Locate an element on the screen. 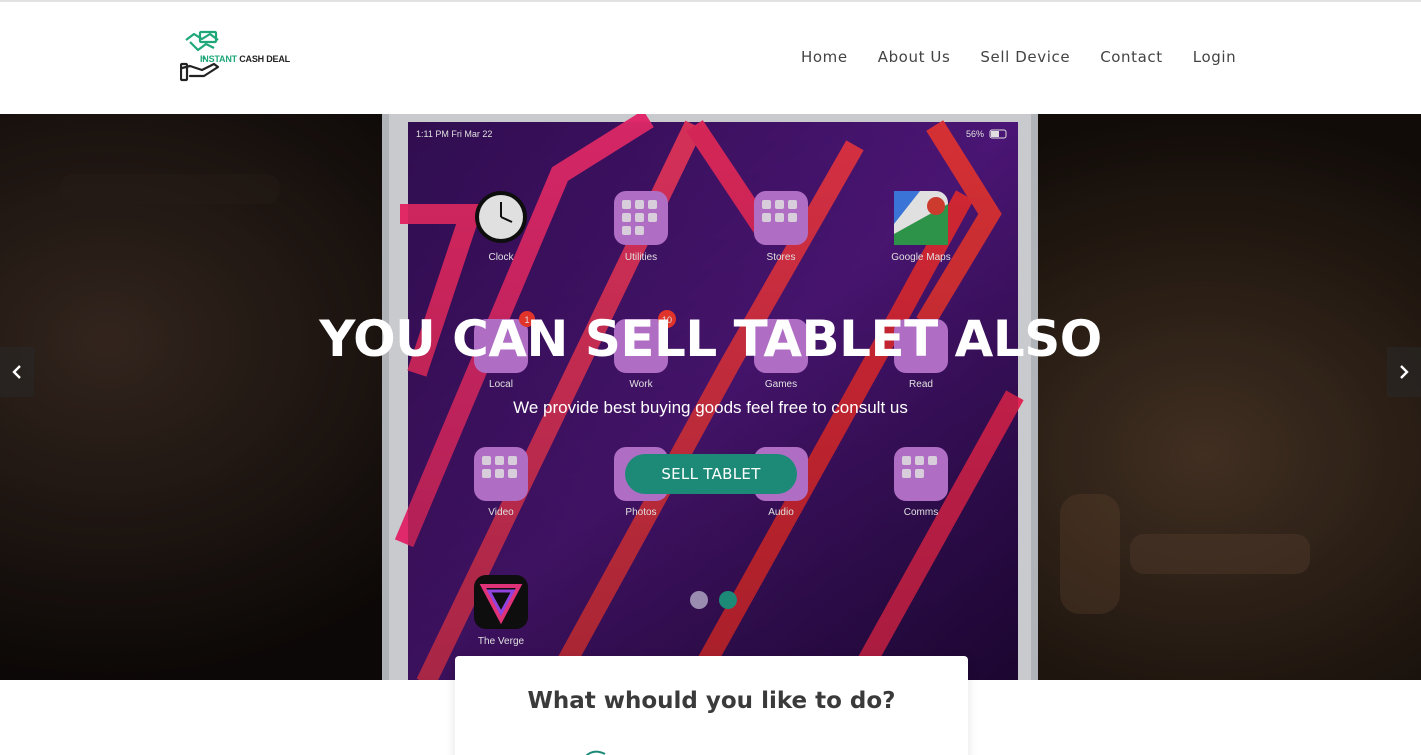 This screenshot has width=1421, height=755. logo-text: INSTANT CASH DEAL is located at coordinates (245, 59).